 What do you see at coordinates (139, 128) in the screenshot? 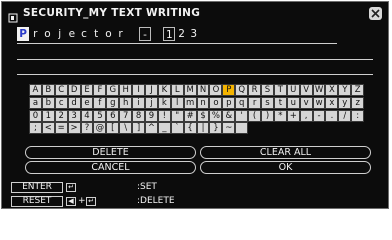
I see `keyboard-key: ]` at bounding box center [139, 128].